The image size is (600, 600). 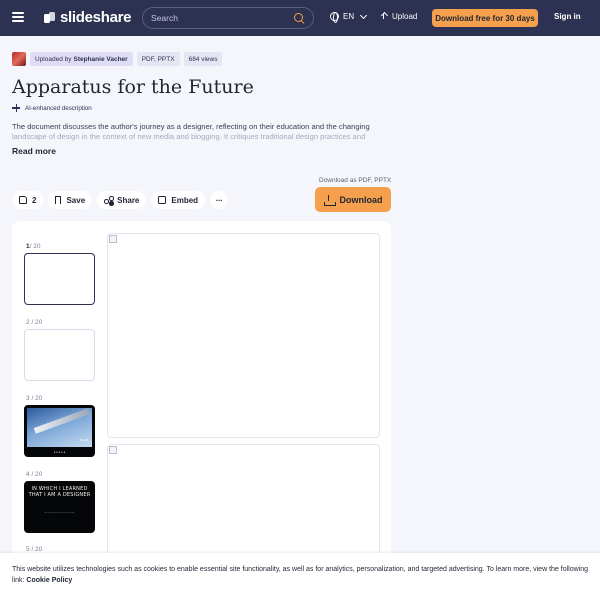 I want to click on read-more-button: Read more, so click(x=34, y=151).